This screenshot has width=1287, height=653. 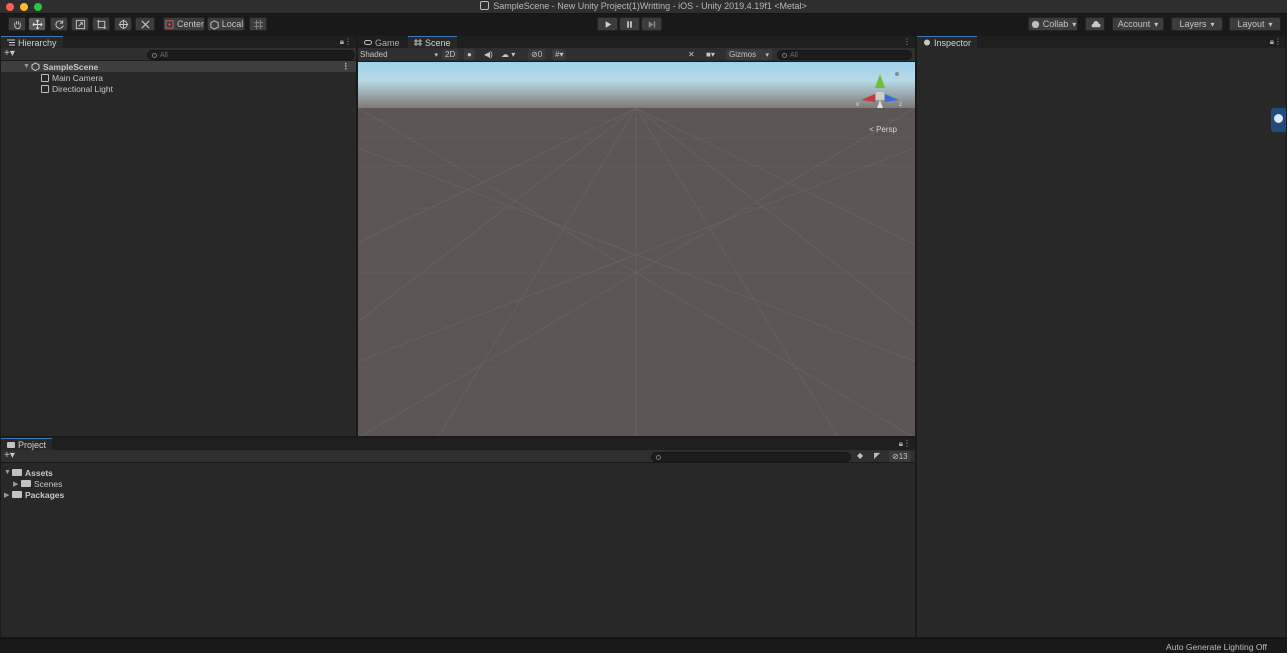 I want to click on scene-gizmo: x z, so click(x=880, y=91).